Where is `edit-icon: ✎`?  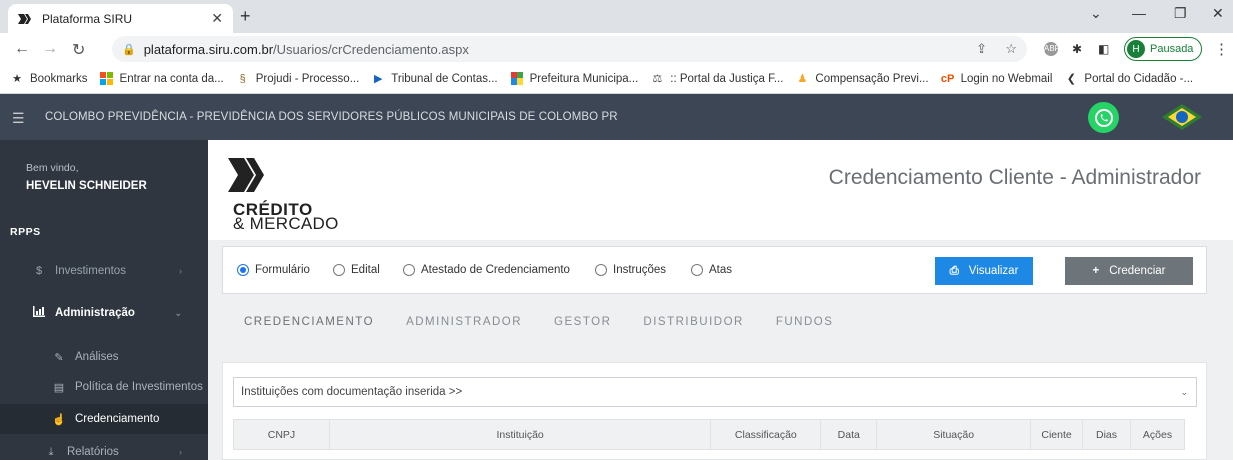
edit-icon: ✎ is located at coordinates (59, 357).